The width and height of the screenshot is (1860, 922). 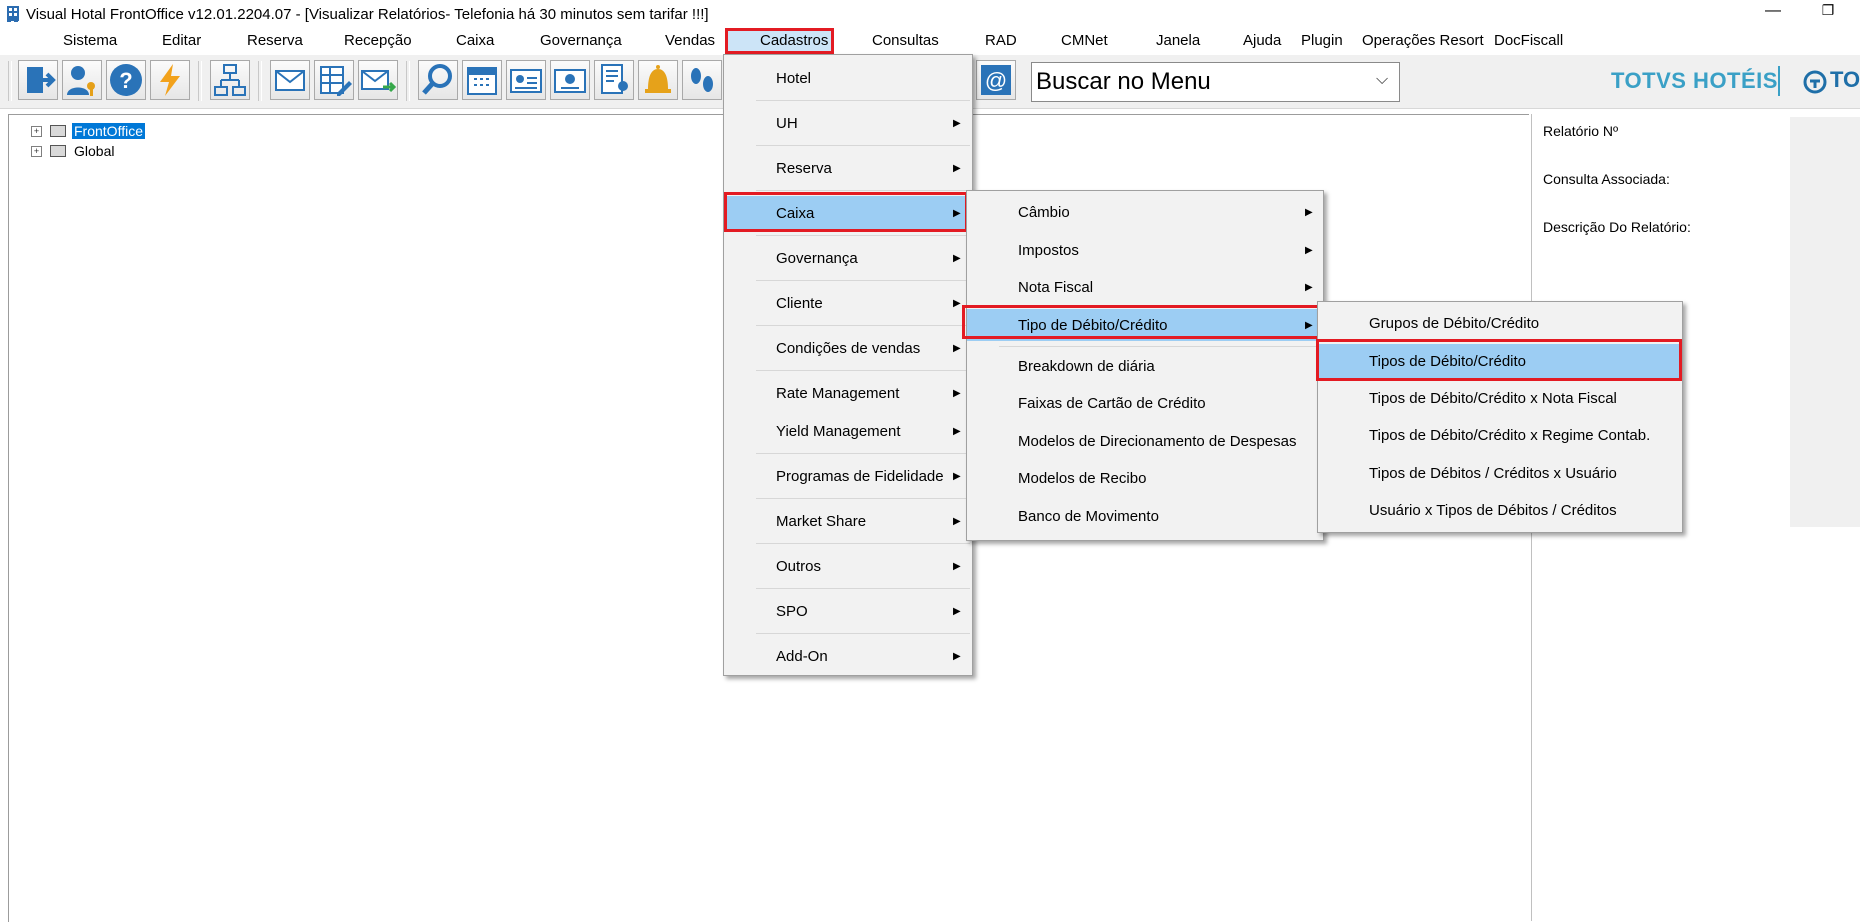 What do you see at coordinates (848, 394) in the screenshot?
I see `menu-item-rate-management: Rate Management ▶` at bounding box center [848, 394].